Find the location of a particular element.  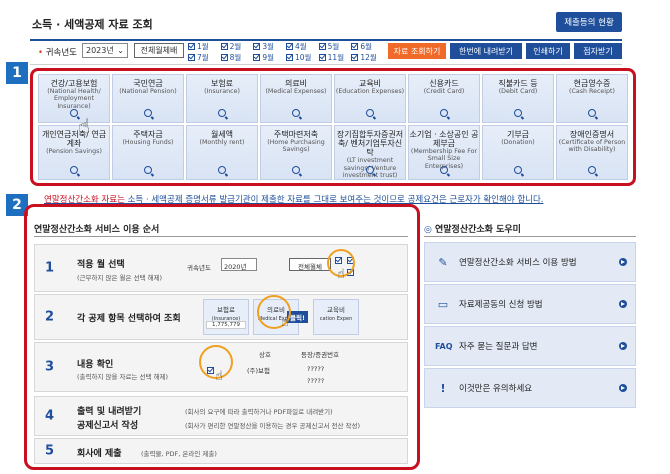

step-heading: 내용 확인 is located at coordinates (95, 365).